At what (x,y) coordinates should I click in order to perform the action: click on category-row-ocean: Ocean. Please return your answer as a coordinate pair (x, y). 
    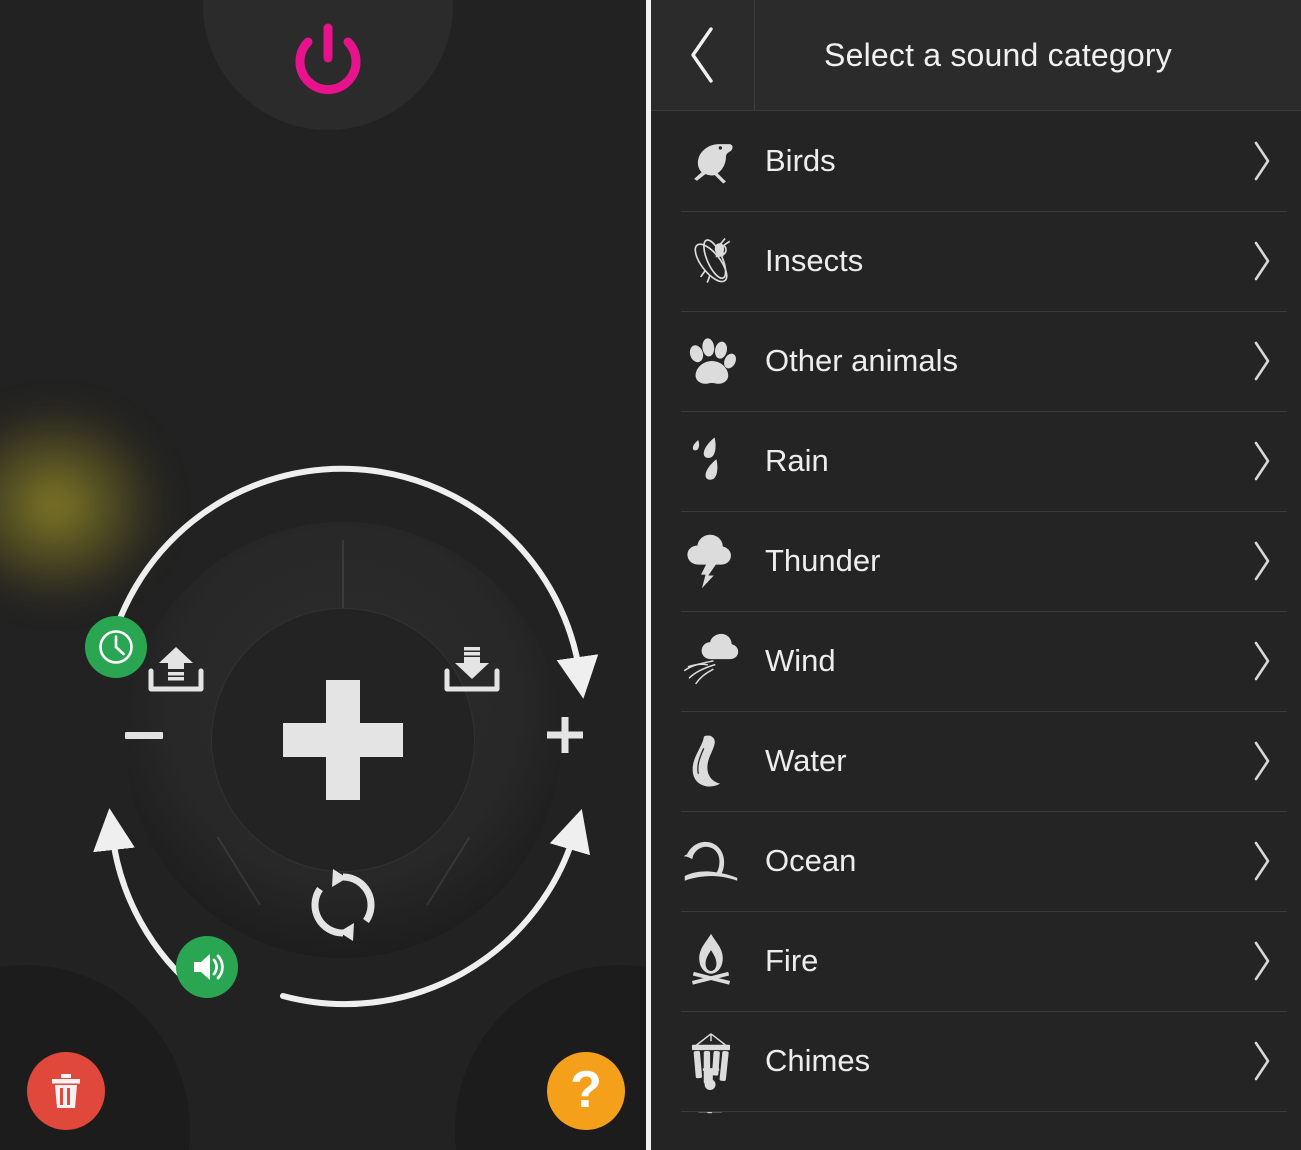
    Looking at the image, I should click on (976, 861).